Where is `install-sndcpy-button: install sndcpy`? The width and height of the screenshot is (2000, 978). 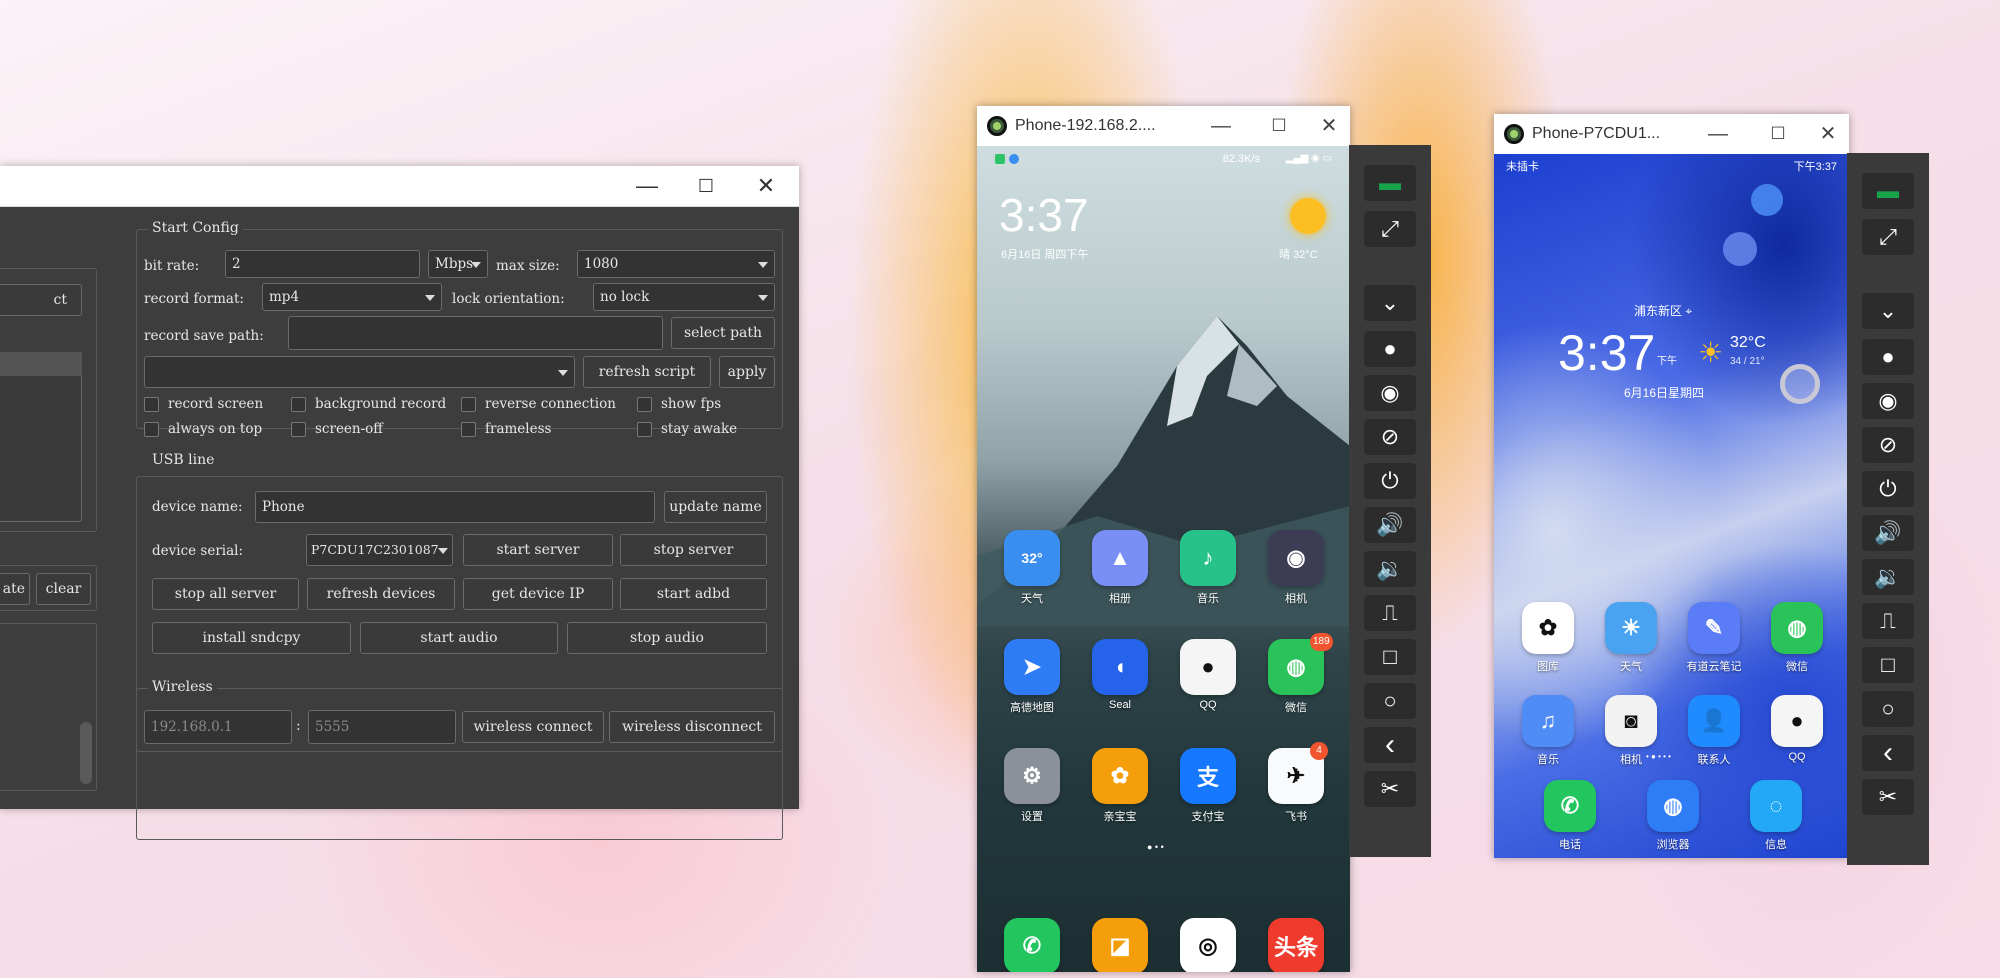 install-sndcpy-button: install sndcpy is located at coordinates (251, 638).